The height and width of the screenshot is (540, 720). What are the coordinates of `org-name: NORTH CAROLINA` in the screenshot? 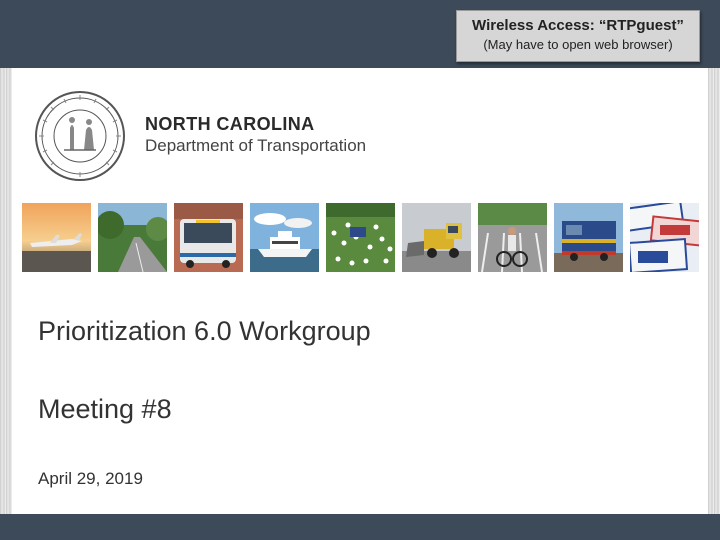 It's located at (230, 124).